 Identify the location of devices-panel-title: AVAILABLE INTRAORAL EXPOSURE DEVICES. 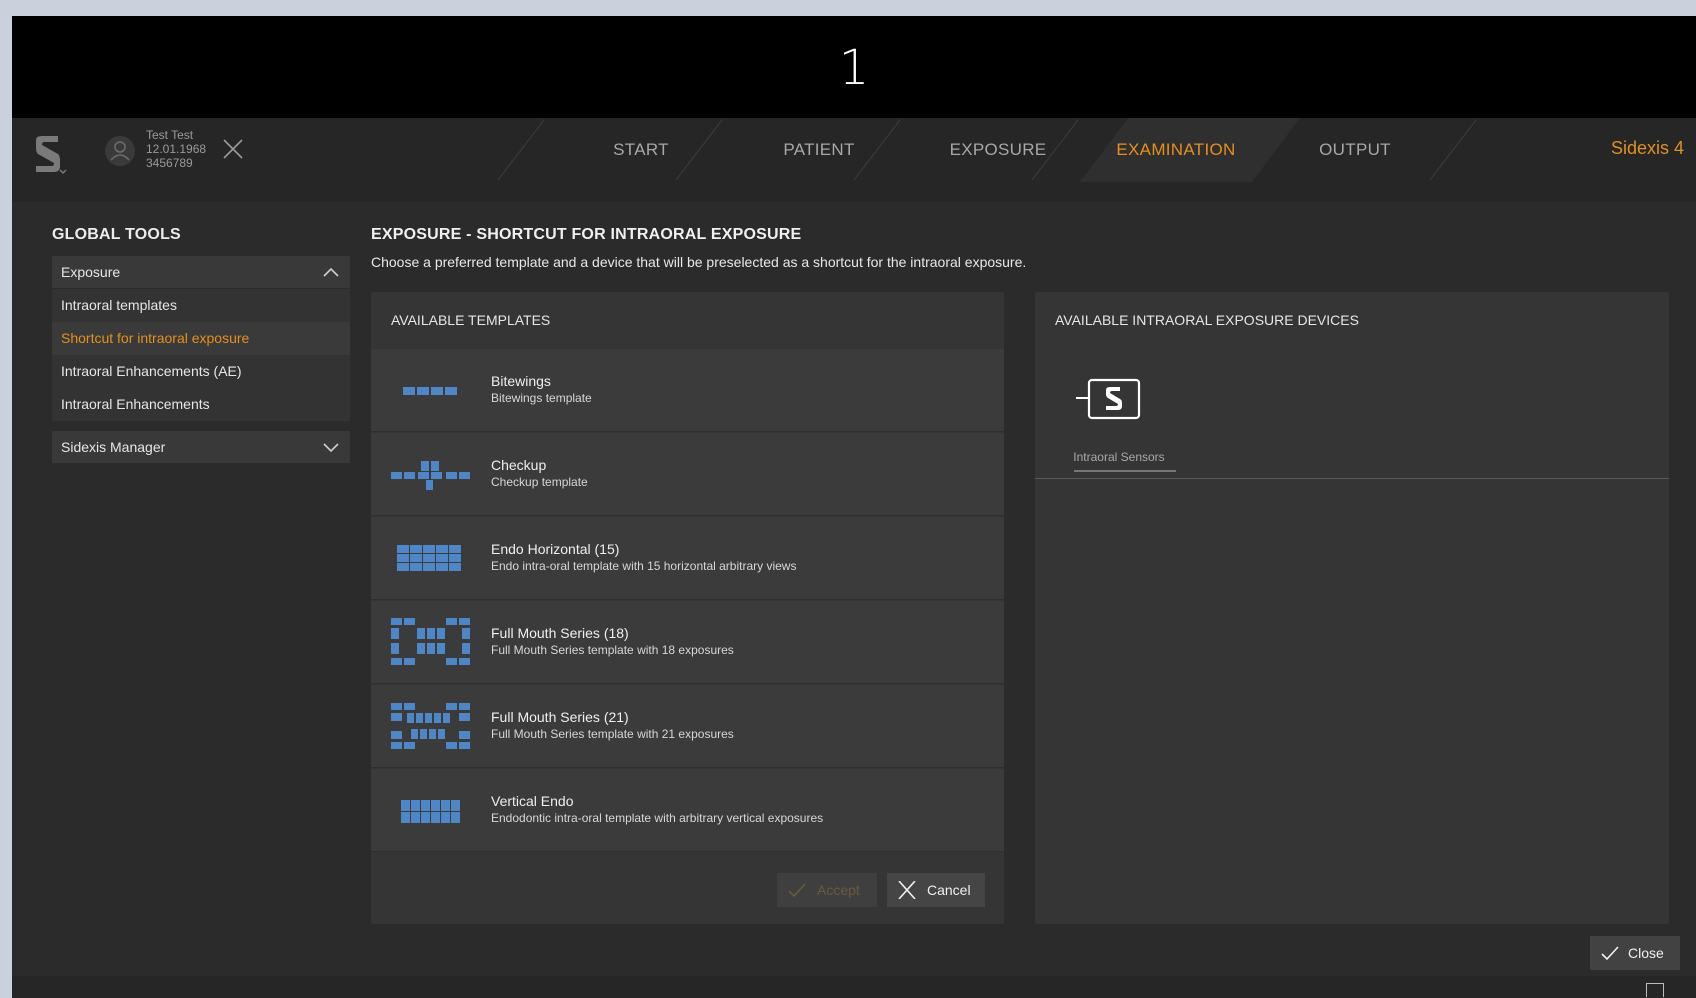
(1207, 320).